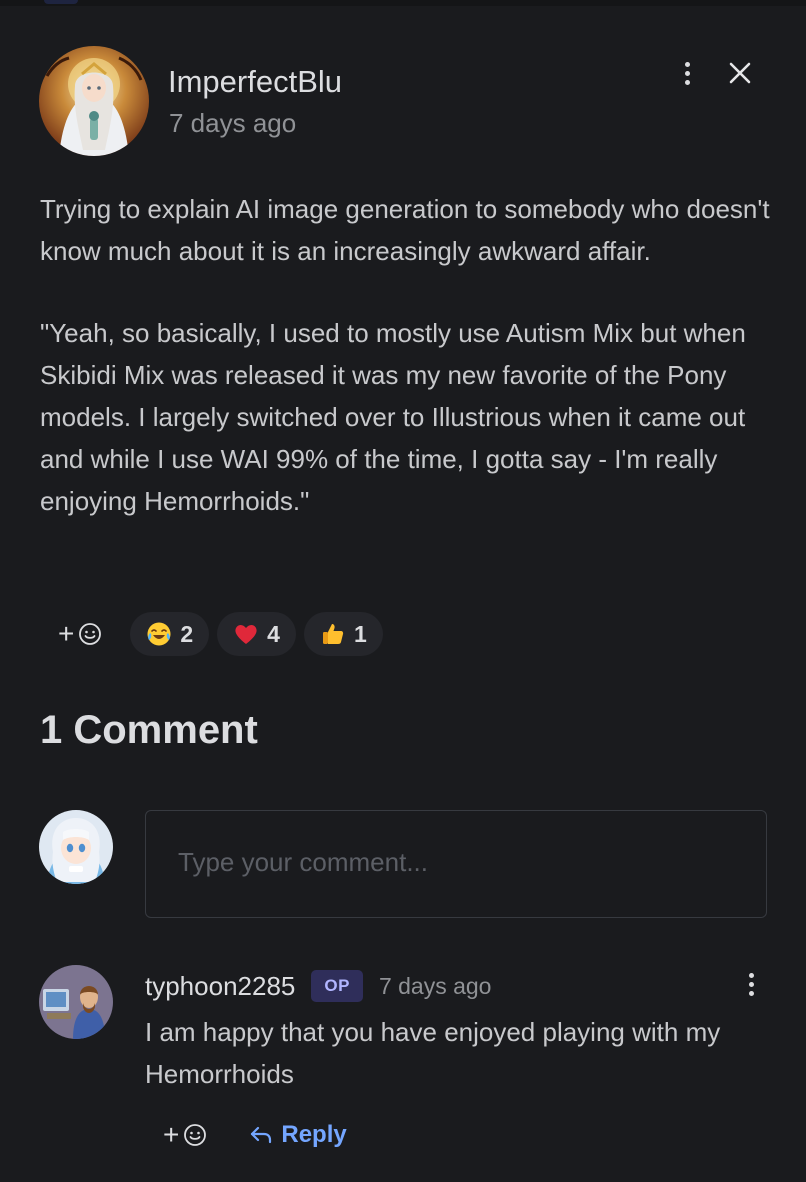 The image size is (806, 1182). I want to click on post-timestamp: 7 days ago, so click(233, 123).